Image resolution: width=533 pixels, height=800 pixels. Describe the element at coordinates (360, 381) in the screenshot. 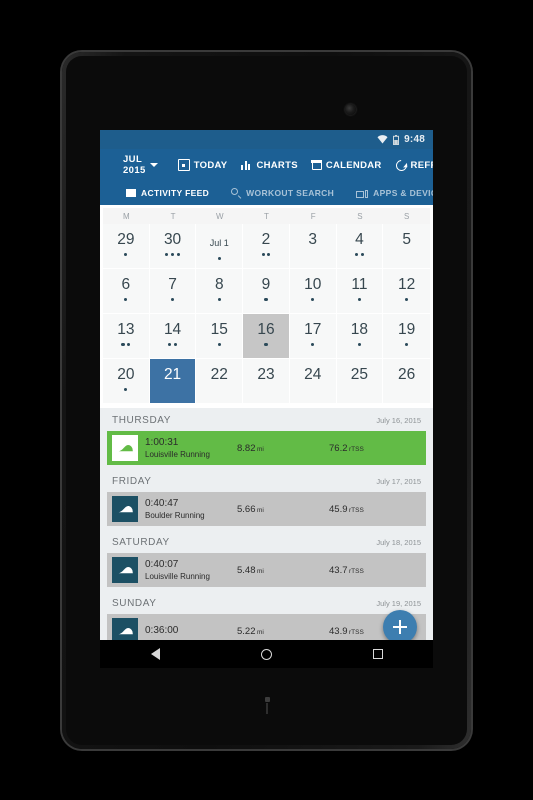

I see `calendar-day-cell: 25` at that location.